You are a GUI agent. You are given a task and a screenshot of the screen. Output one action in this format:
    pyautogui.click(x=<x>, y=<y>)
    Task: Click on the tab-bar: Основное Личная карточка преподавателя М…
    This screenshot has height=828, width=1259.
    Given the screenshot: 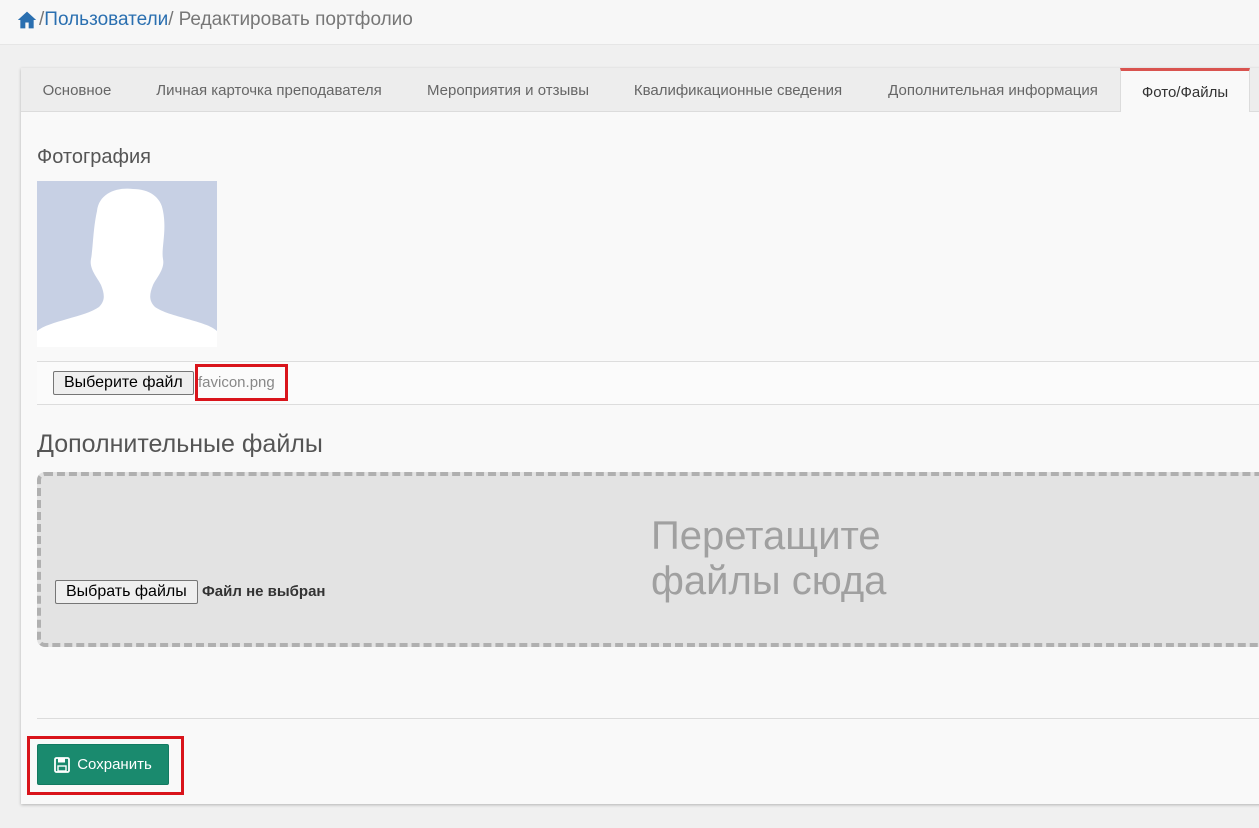 What is the action you would take?
    pyautogui.click(x=640, y=90)
    